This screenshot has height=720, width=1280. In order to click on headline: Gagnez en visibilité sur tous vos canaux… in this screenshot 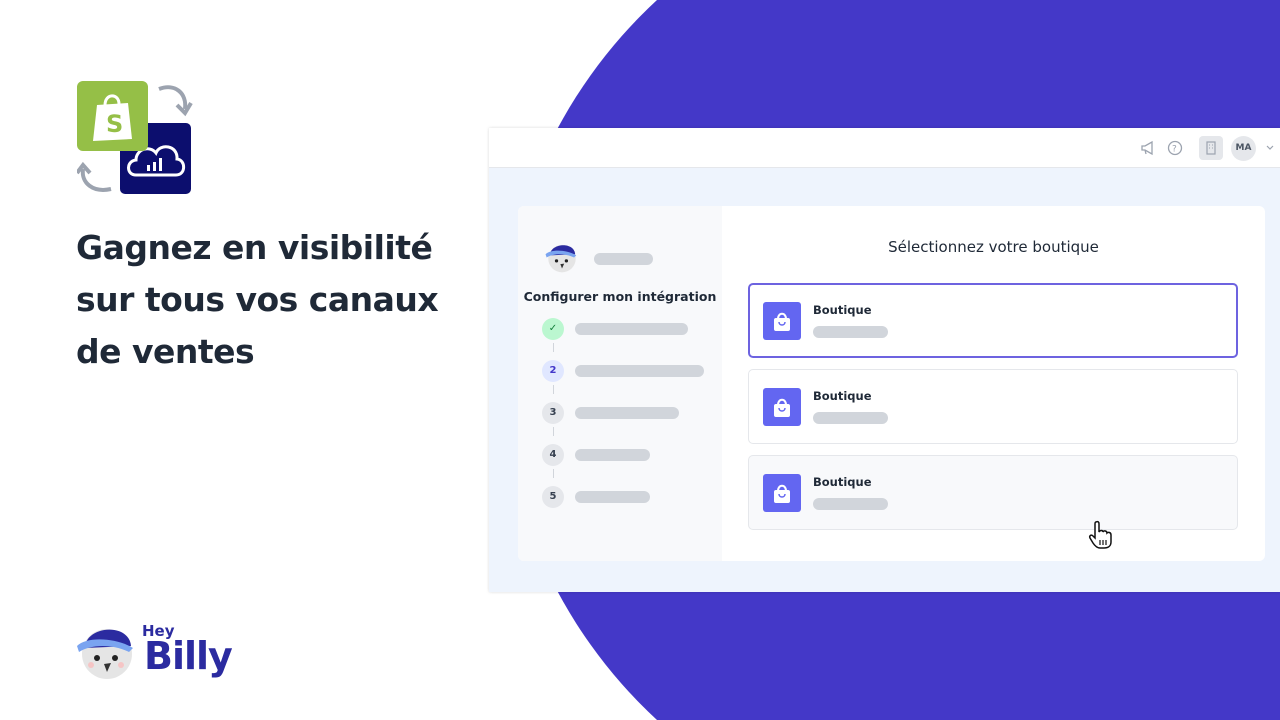, I will do `click(257, 300)`.